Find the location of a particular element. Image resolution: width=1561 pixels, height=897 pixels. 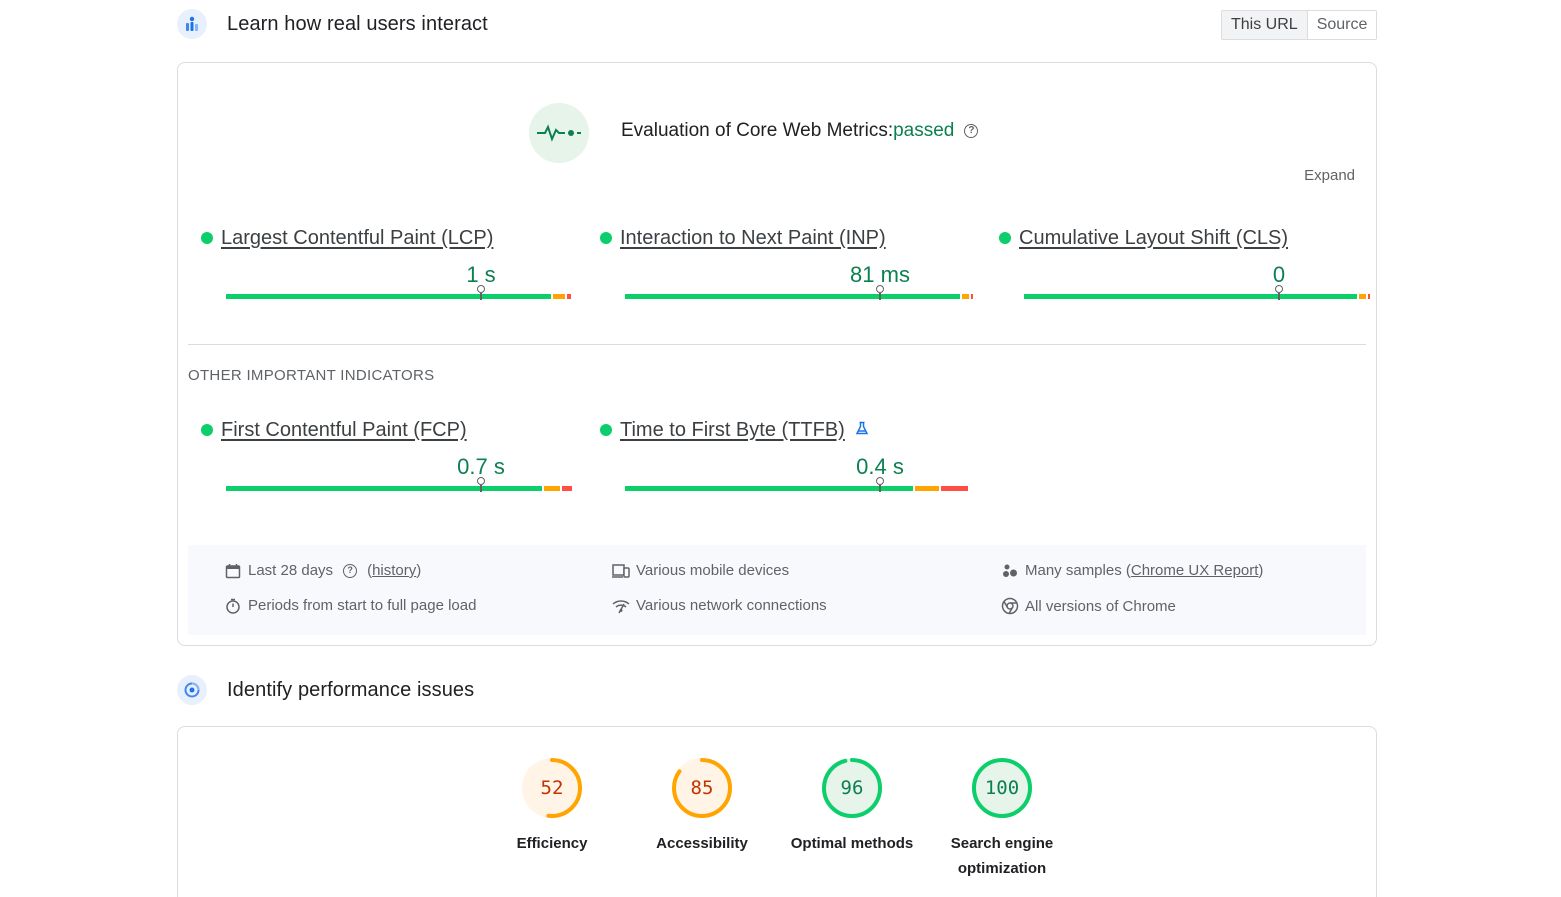

metric-link: Cumulative Layout Shift (CLS) is located at coordinates (1153, 238).